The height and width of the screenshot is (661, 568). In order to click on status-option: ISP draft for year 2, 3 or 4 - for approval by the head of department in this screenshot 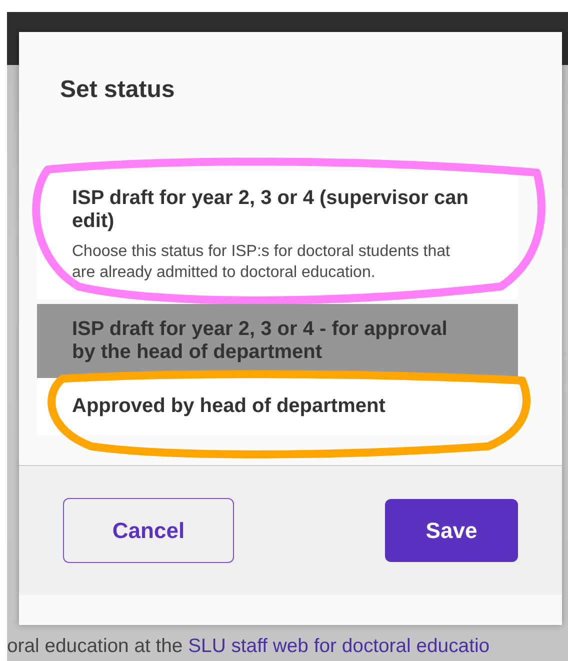, I will do `click(277, 341)`.